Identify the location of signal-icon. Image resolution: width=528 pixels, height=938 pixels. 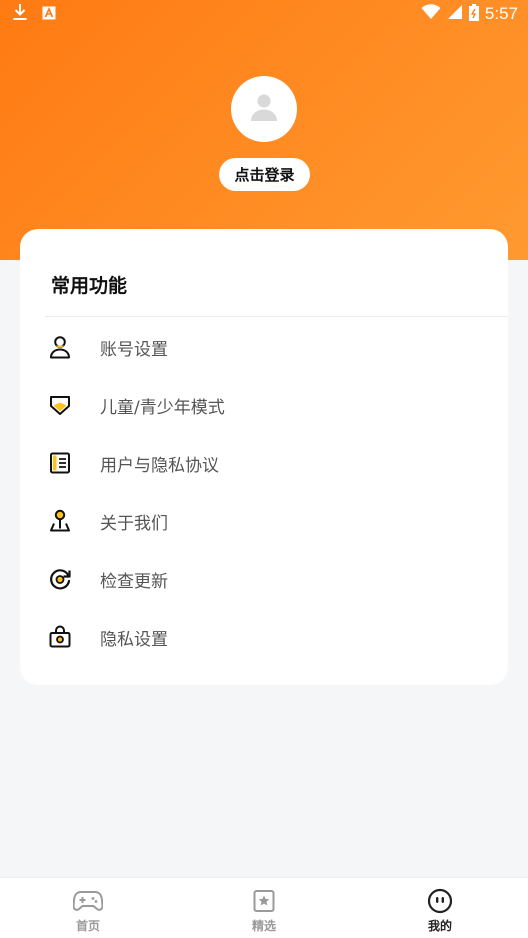
(455, 14).